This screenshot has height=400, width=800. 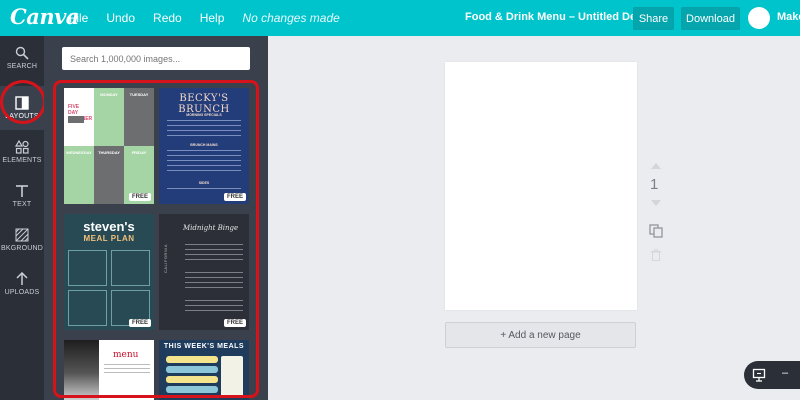 What do you see at coordinates (139, 94) in the screenshot?
I see `day-label: TUESDAY` at bounding box center [139, 94].